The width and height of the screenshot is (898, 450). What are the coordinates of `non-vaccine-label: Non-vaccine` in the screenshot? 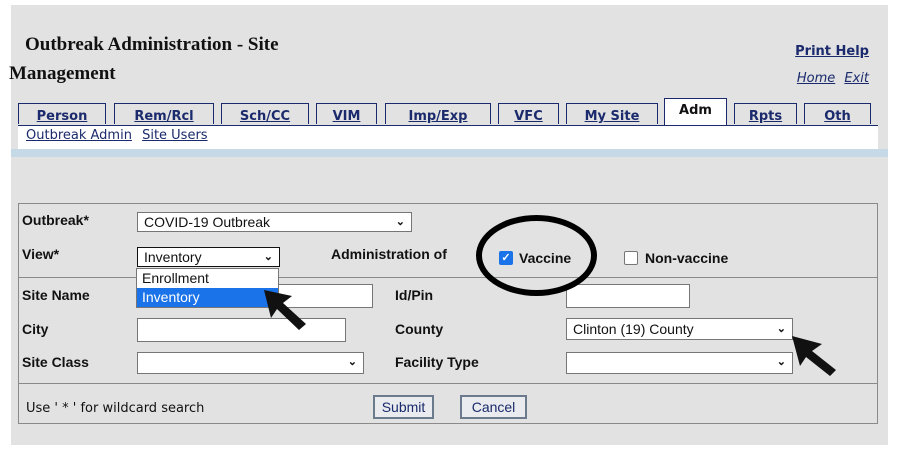 It's located at (687, 258).